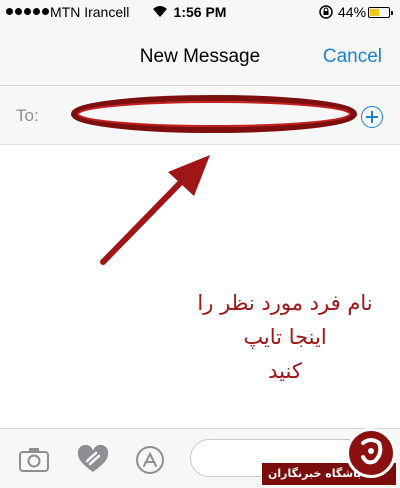 This screenshot has height=488, width=400. I want to click on battery-percentage: 44%, so click(352, 12).